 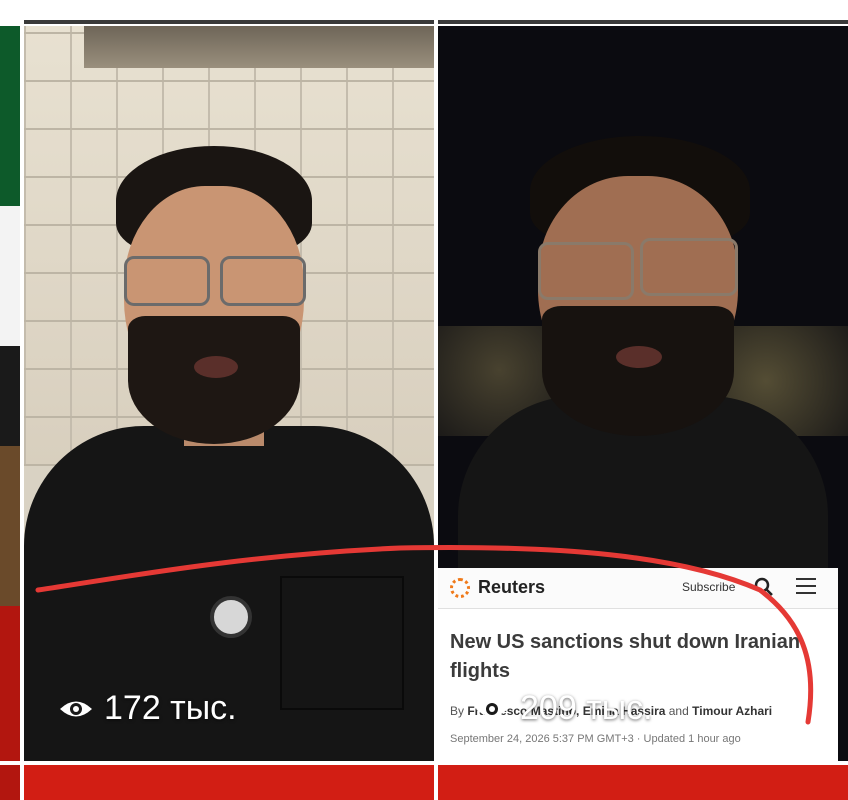 What do you see at coordinates (424, 12) in the screenshot?
I see `top-strip` at bounding box center [424, 12].